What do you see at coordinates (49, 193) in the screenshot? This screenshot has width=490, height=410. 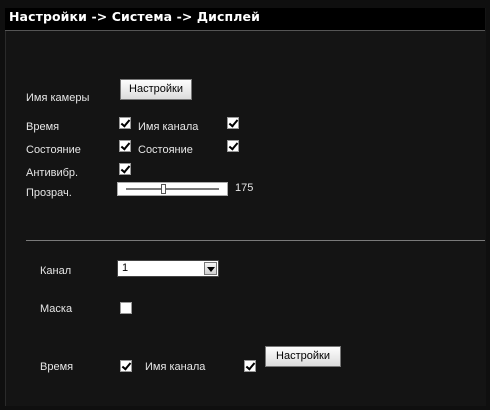 I see `transparency-label: Прозрач.` at bounding box center [49, 193].